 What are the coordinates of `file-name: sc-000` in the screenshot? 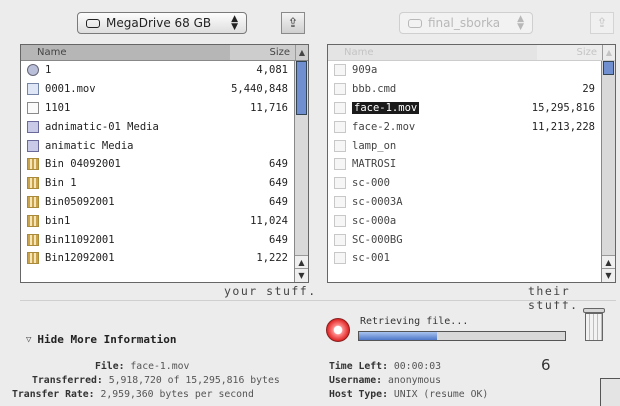 It's located at (428, 183).